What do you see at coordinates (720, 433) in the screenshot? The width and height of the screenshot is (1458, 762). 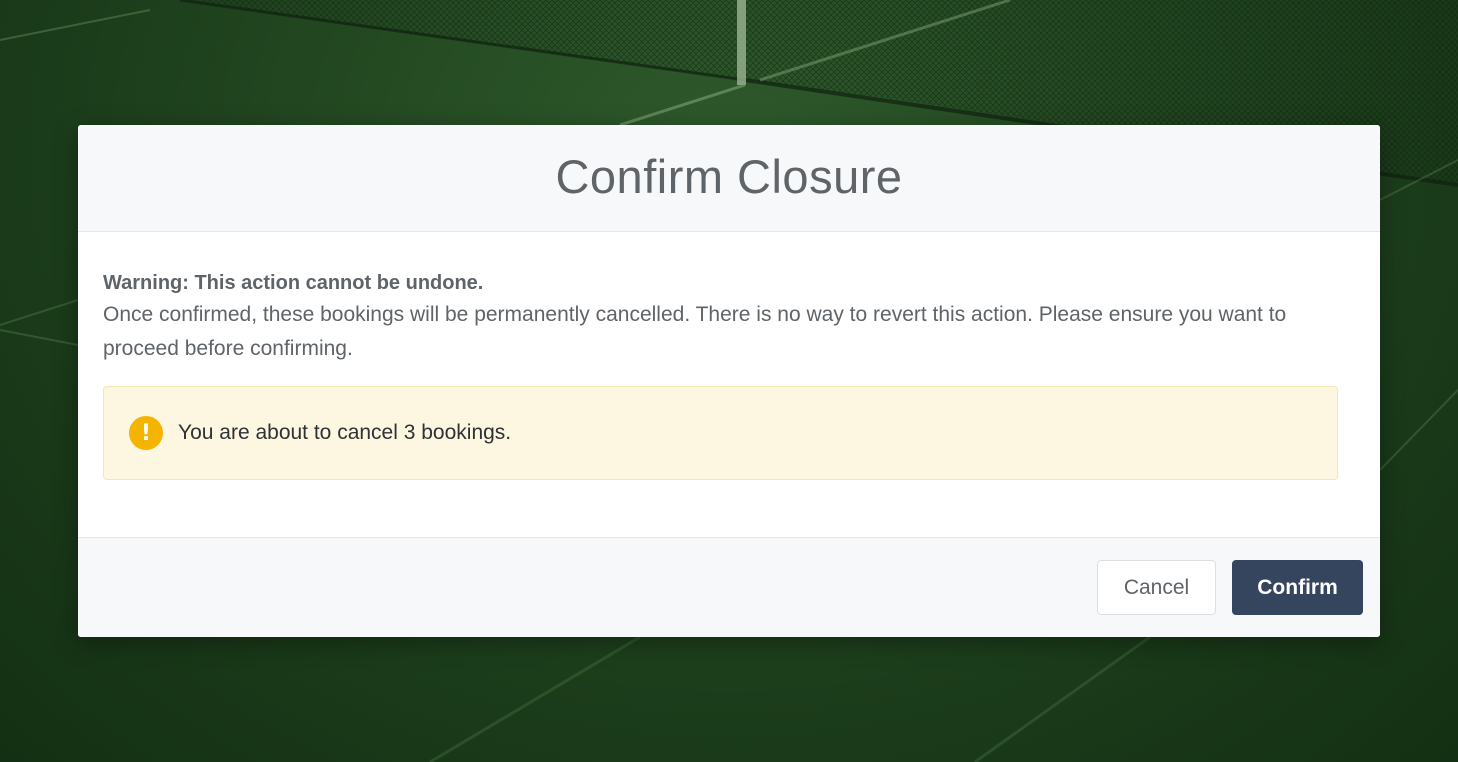 I see `cancellation-alert: ! You are about to cancel 3 bookings.` at bounding box center [720, 433].